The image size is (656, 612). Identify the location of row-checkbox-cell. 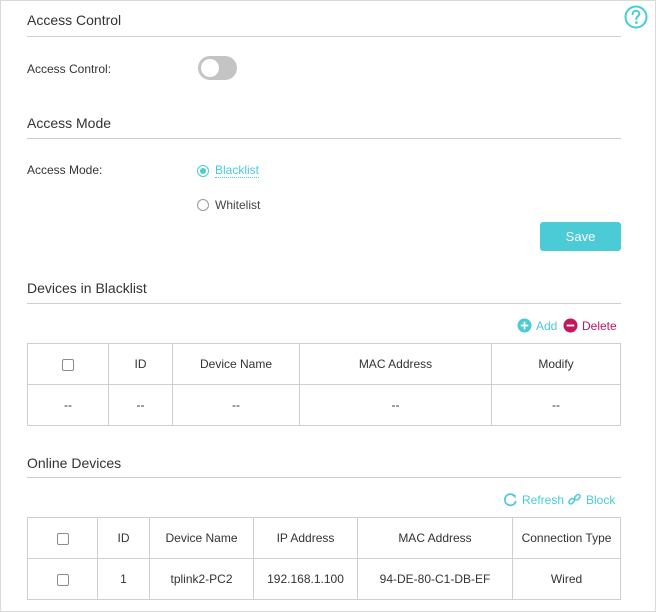
(62, 579).